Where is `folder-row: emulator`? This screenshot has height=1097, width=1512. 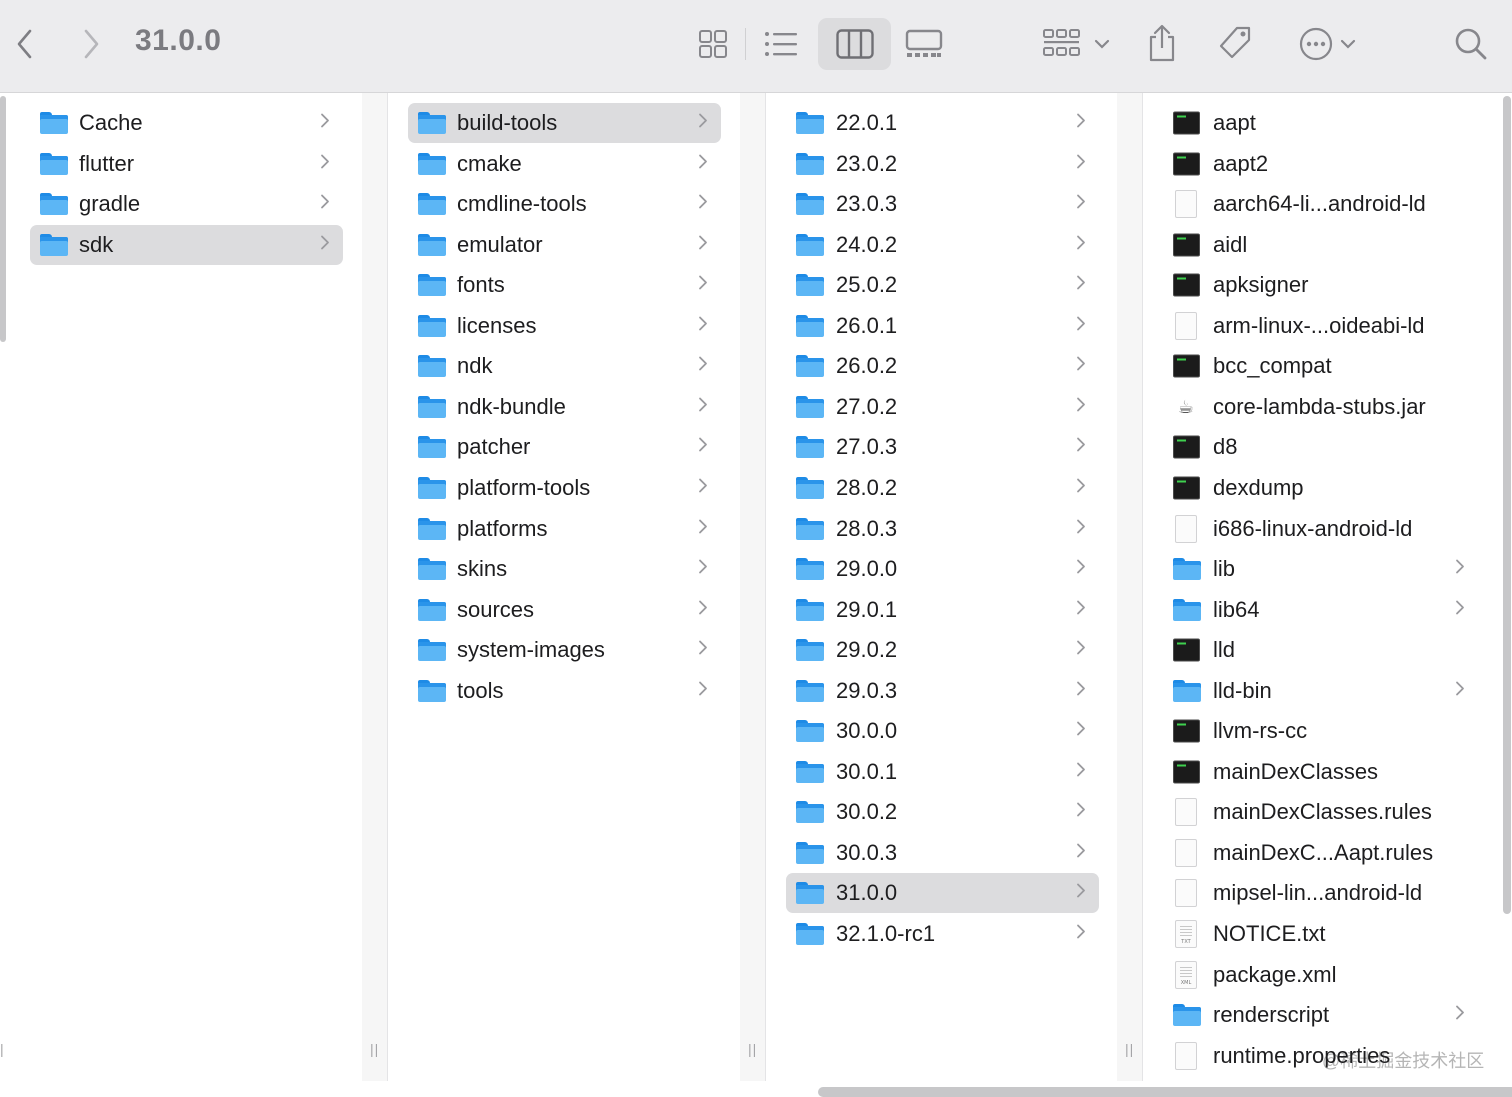 folder-row: emulator is located at coordinates (564, 245).